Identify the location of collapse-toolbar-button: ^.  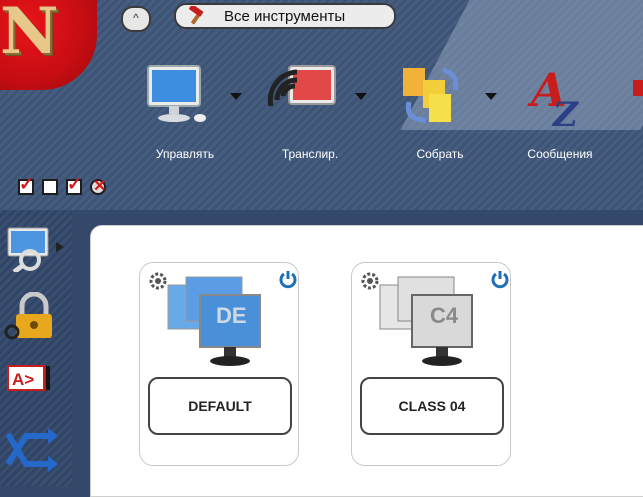
(136, 19).